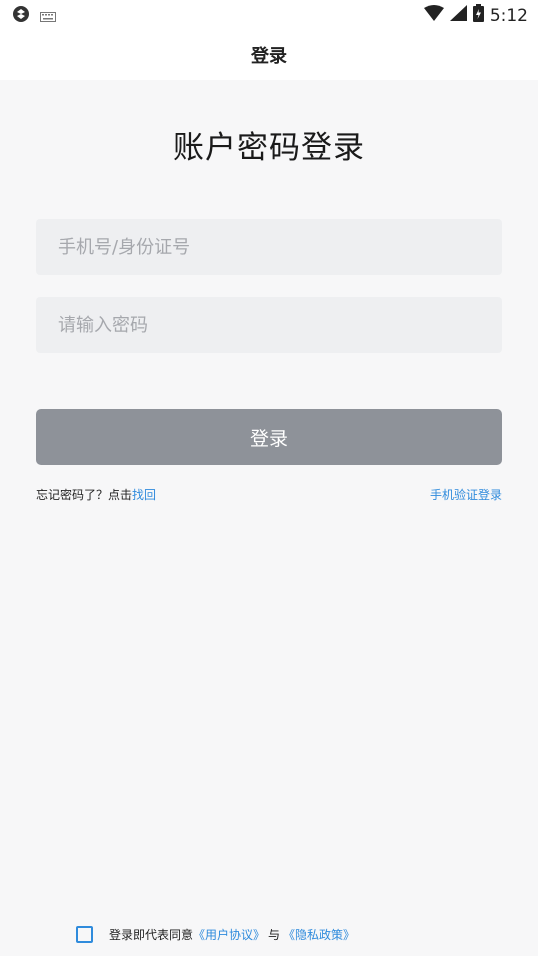 Image resolution: width=538 pixels, height=956 pixels. I want to click on battery-icon, so click(478, 15).